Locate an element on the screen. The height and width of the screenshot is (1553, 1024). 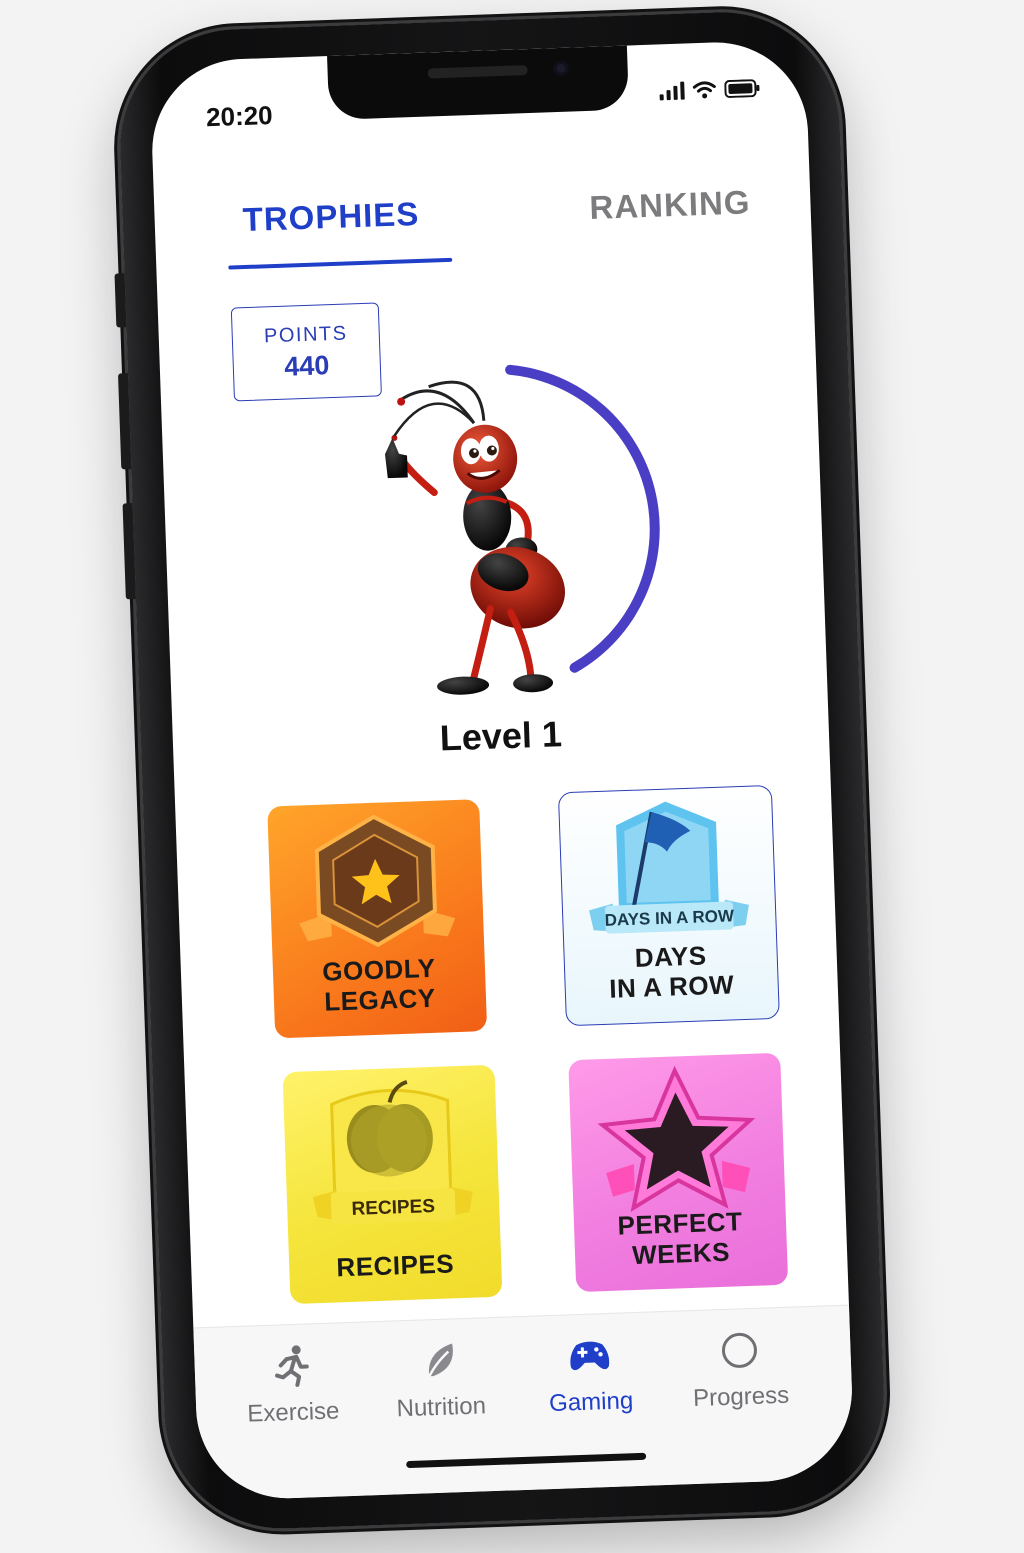
nav-gaming: Gaming is located at coordinates (590, 1374).